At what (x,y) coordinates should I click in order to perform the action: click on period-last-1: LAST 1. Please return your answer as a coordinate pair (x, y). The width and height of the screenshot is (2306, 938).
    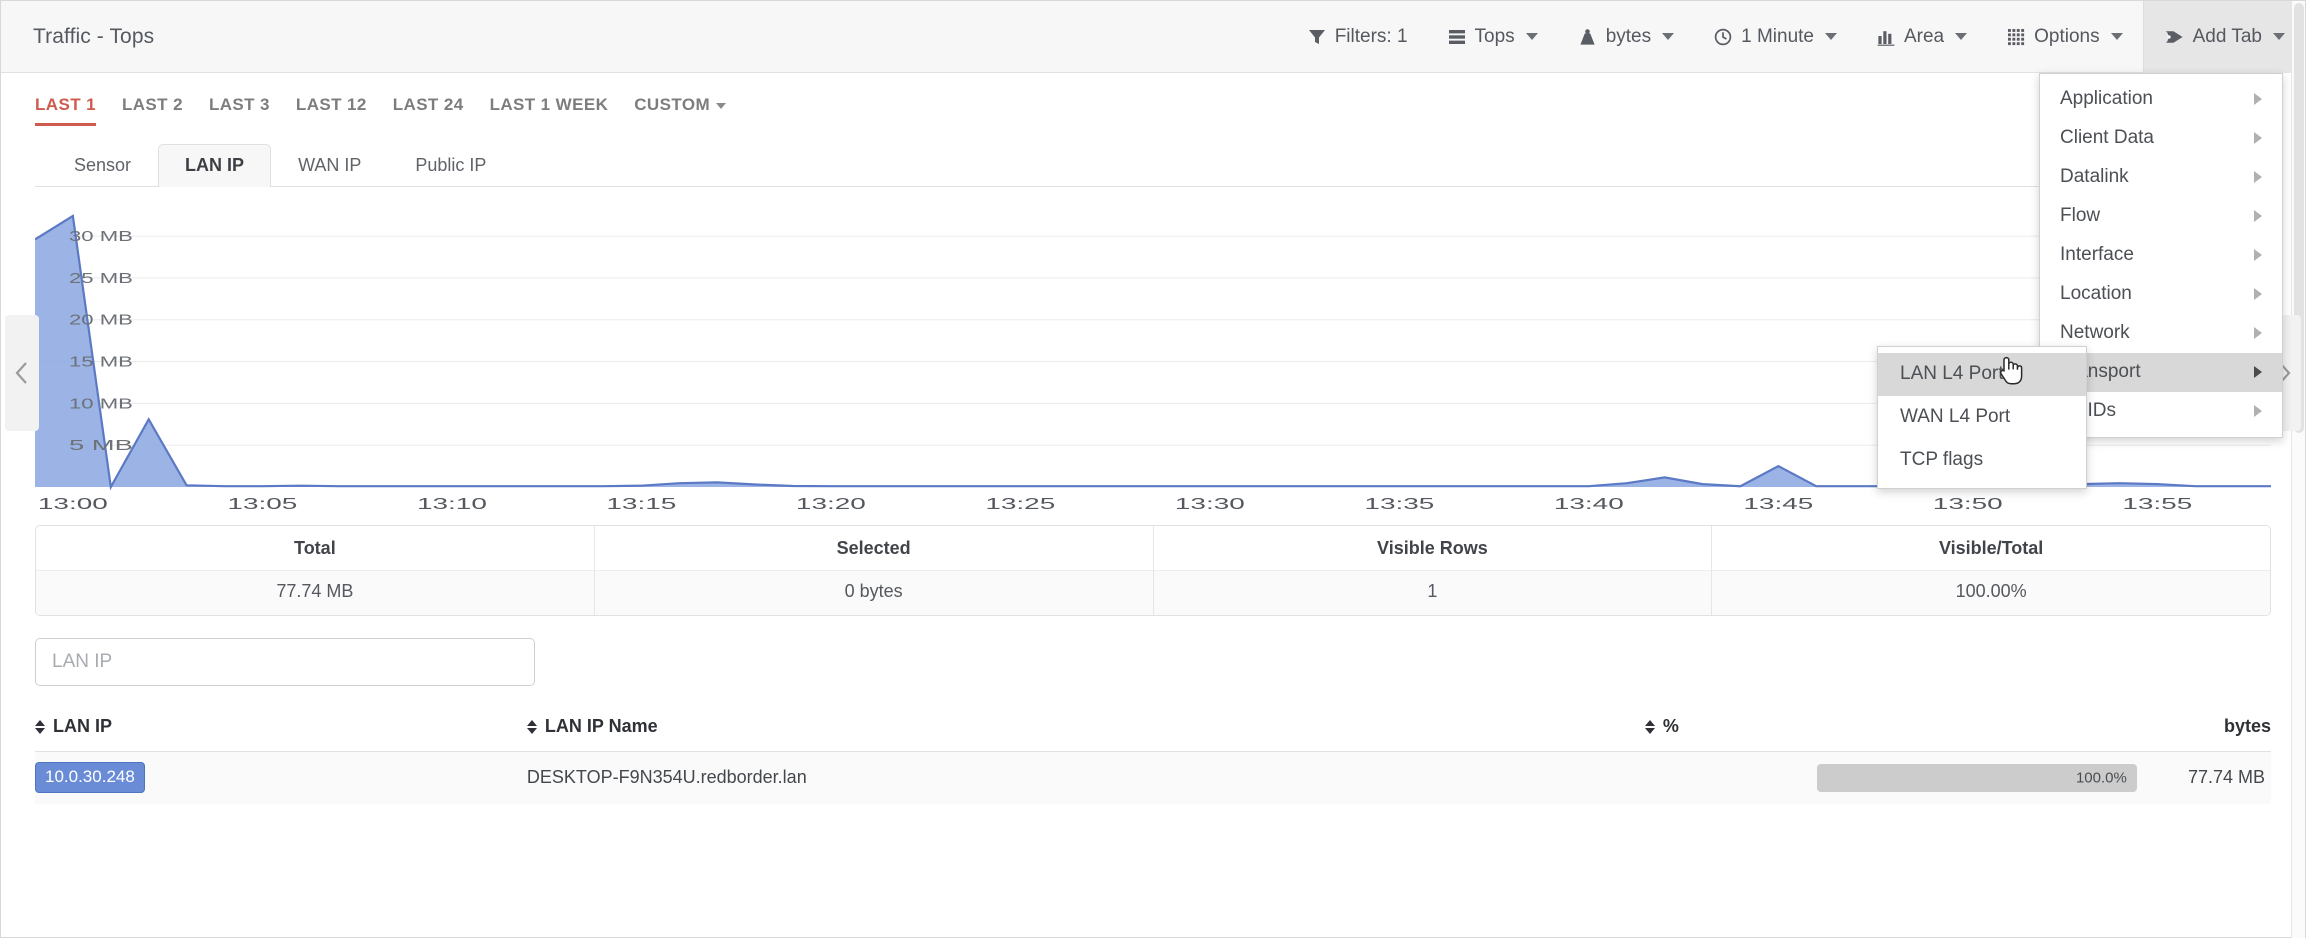
    Looking at the image, I should click on (65, 110).